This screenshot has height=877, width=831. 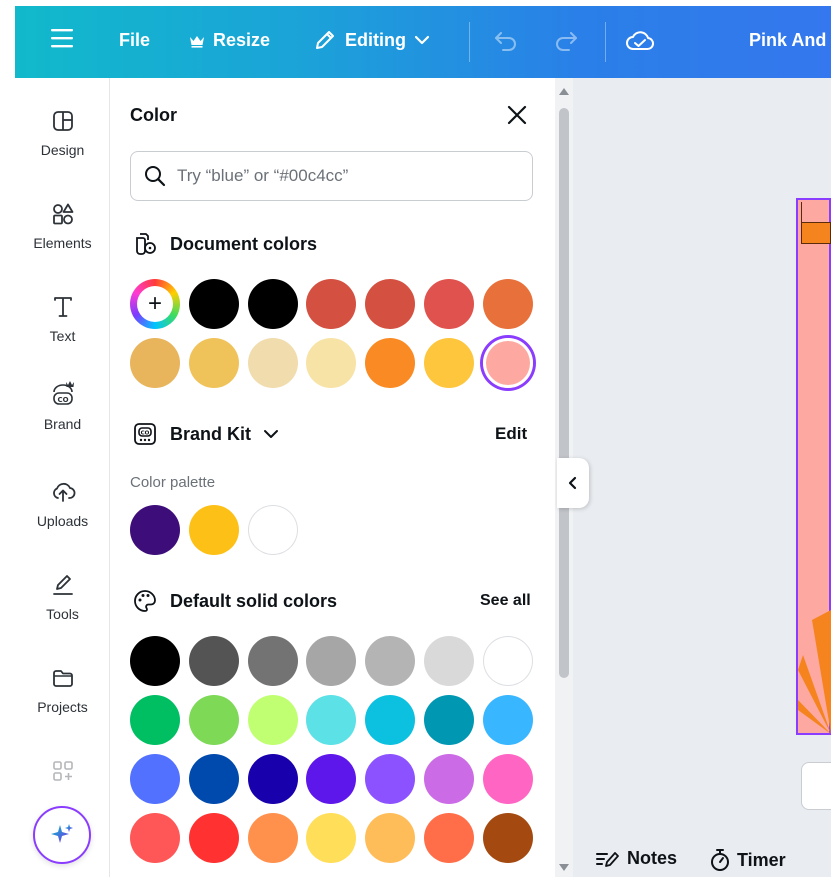 What do you see at coordinates (342, 176) in the screenshot?
I see `color-search-input` at bounding box center [342, 176].